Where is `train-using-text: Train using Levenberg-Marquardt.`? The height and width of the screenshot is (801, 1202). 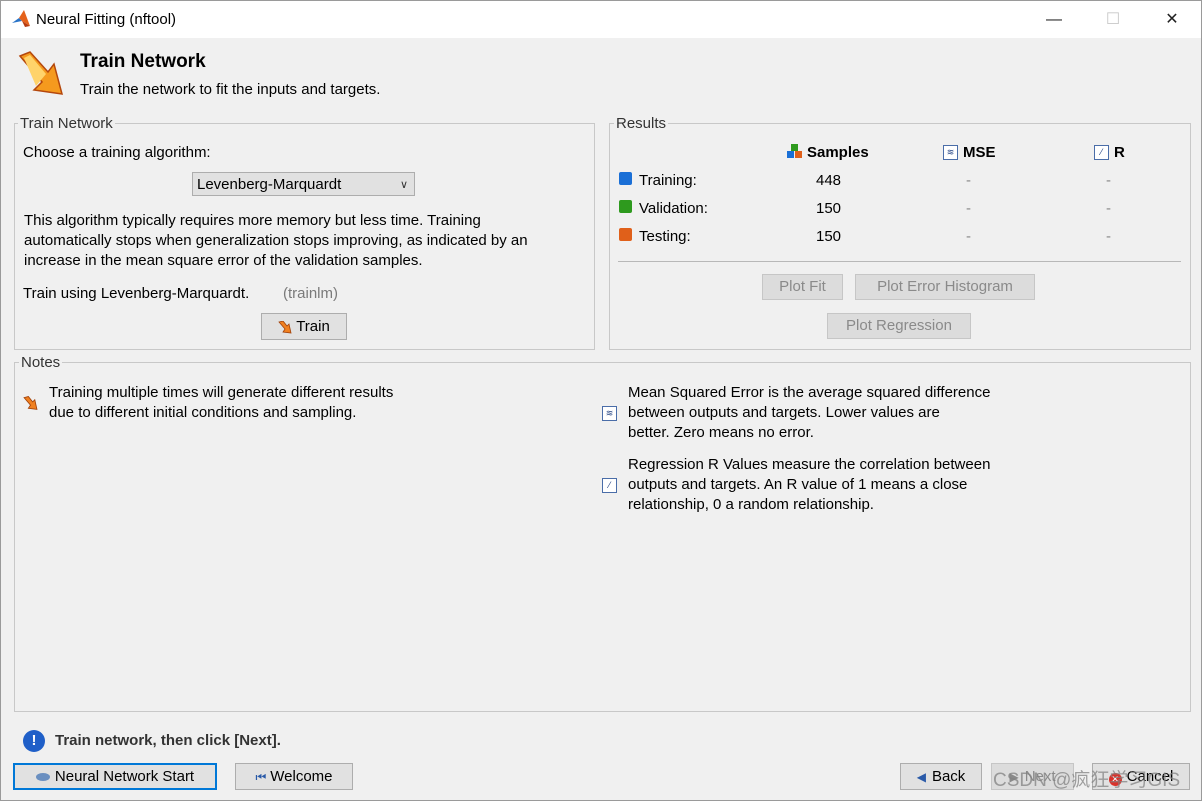
train-using-text: Train using Levenberg-Marquardt. is located at coordinates (136, 293).